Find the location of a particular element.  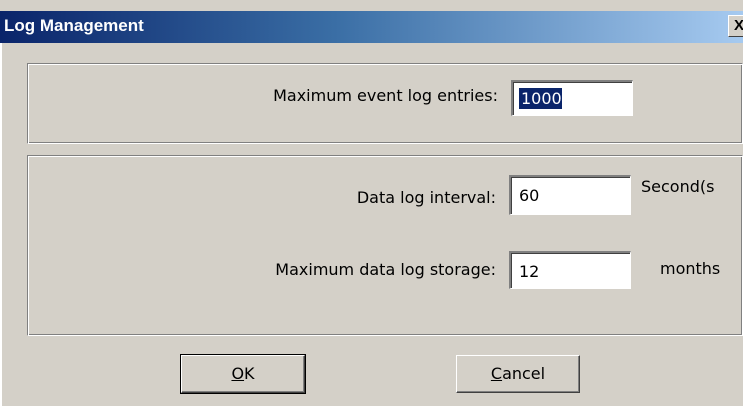

data-log-interval-unit: Second(s is located at coordinates (678, 186).